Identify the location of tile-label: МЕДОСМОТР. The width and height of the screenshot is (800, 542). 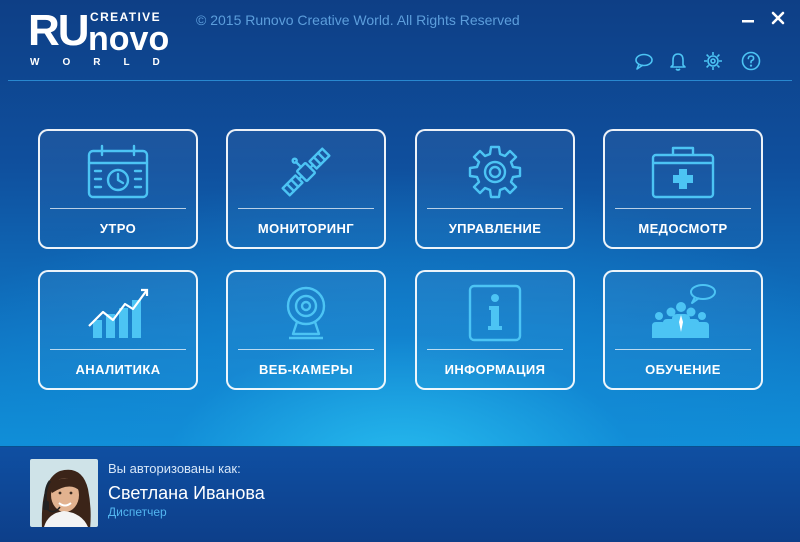
(683, 228).